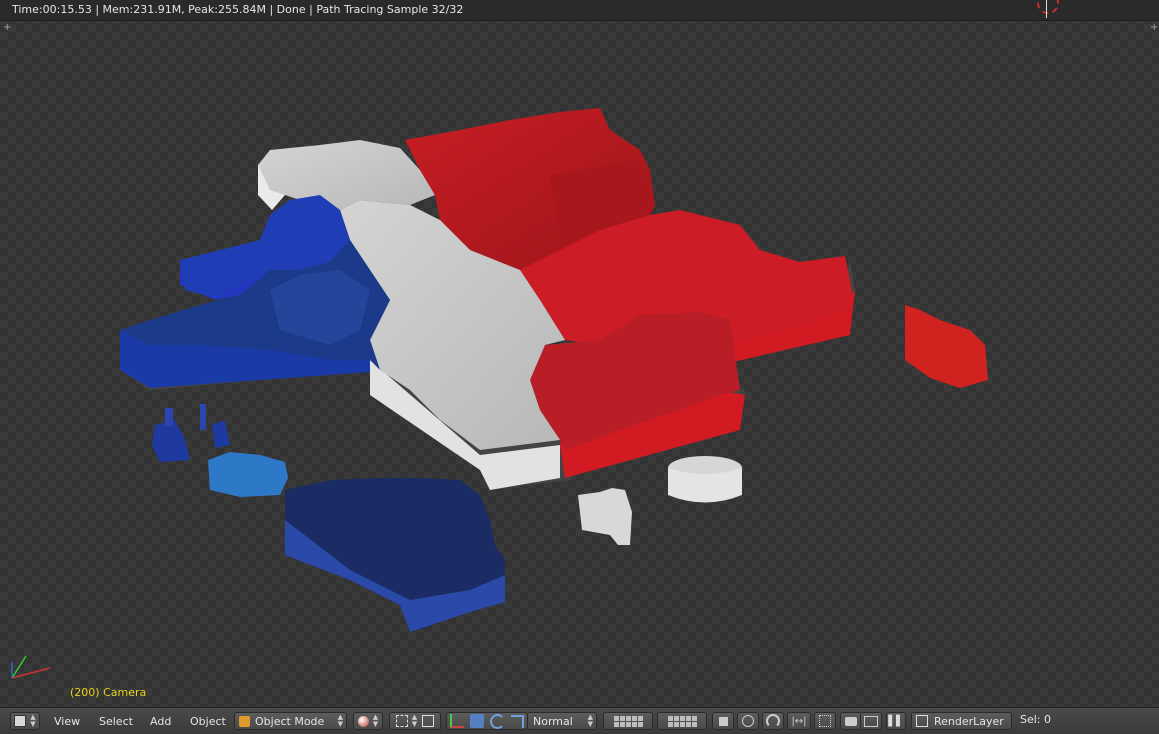 The width and height of the screenshot is (1159, 734). What do you see at coordinates (553, 721) in the screenshot?
I see `orientation-label: Normal` at bounding box center [553, 721].